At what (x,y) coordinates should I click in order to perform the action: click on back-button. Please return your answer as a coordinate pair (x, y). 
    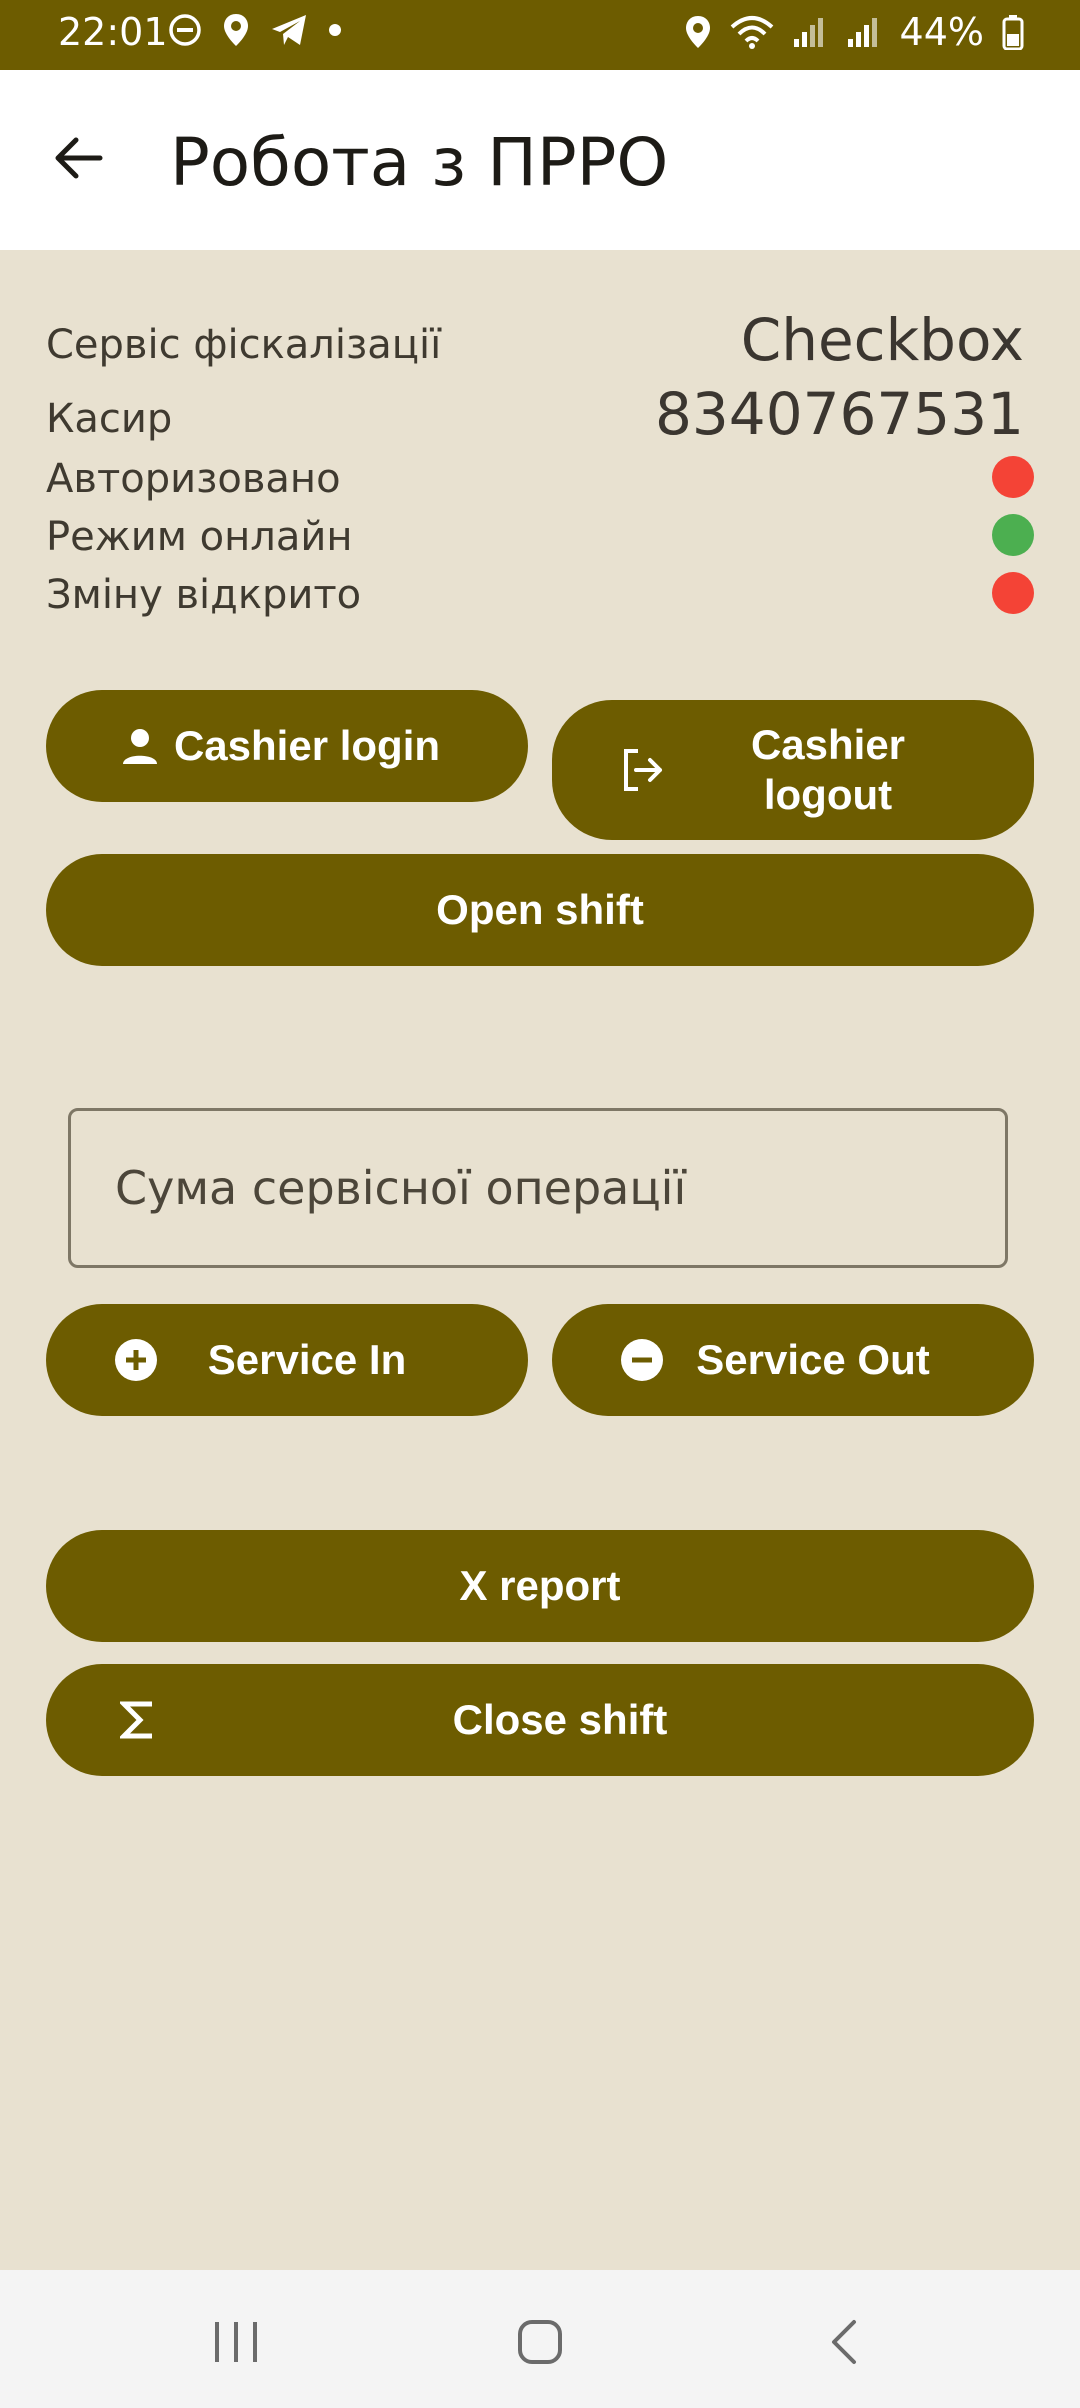
    Looking at the image, I should click on (78, 158).